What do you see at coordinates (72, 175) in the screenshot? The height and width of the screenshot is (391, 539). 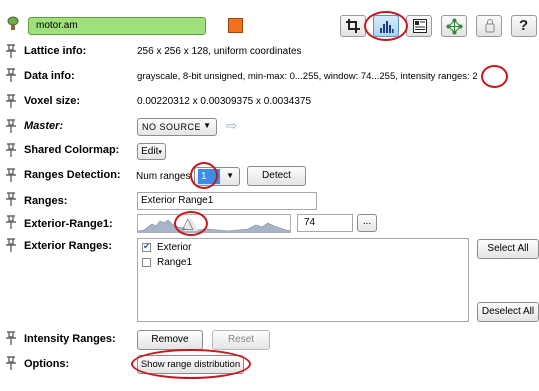 I see `ranges-detection-label: Ranges Detection:` at bounding box center [72, 175].